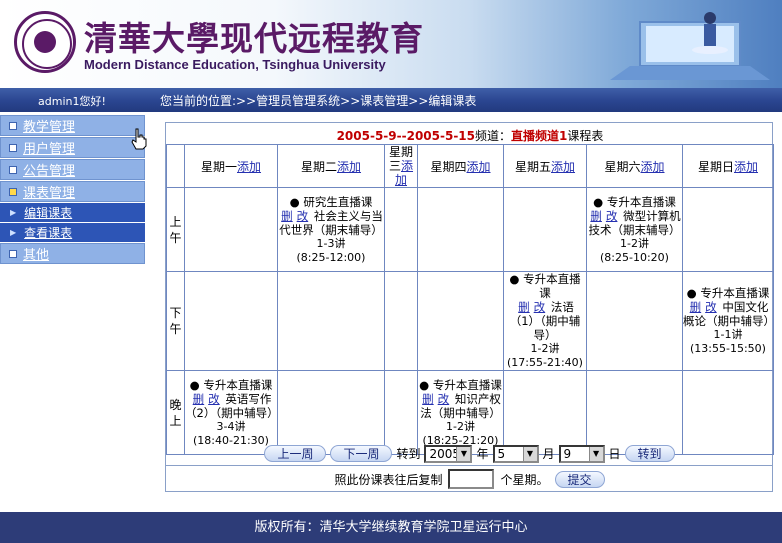 This screenshot has width=782, height=543. Describe the element at coordinates (460, 166) in the screenshot. I see `day-header-thu: 星期四添加` at that location.